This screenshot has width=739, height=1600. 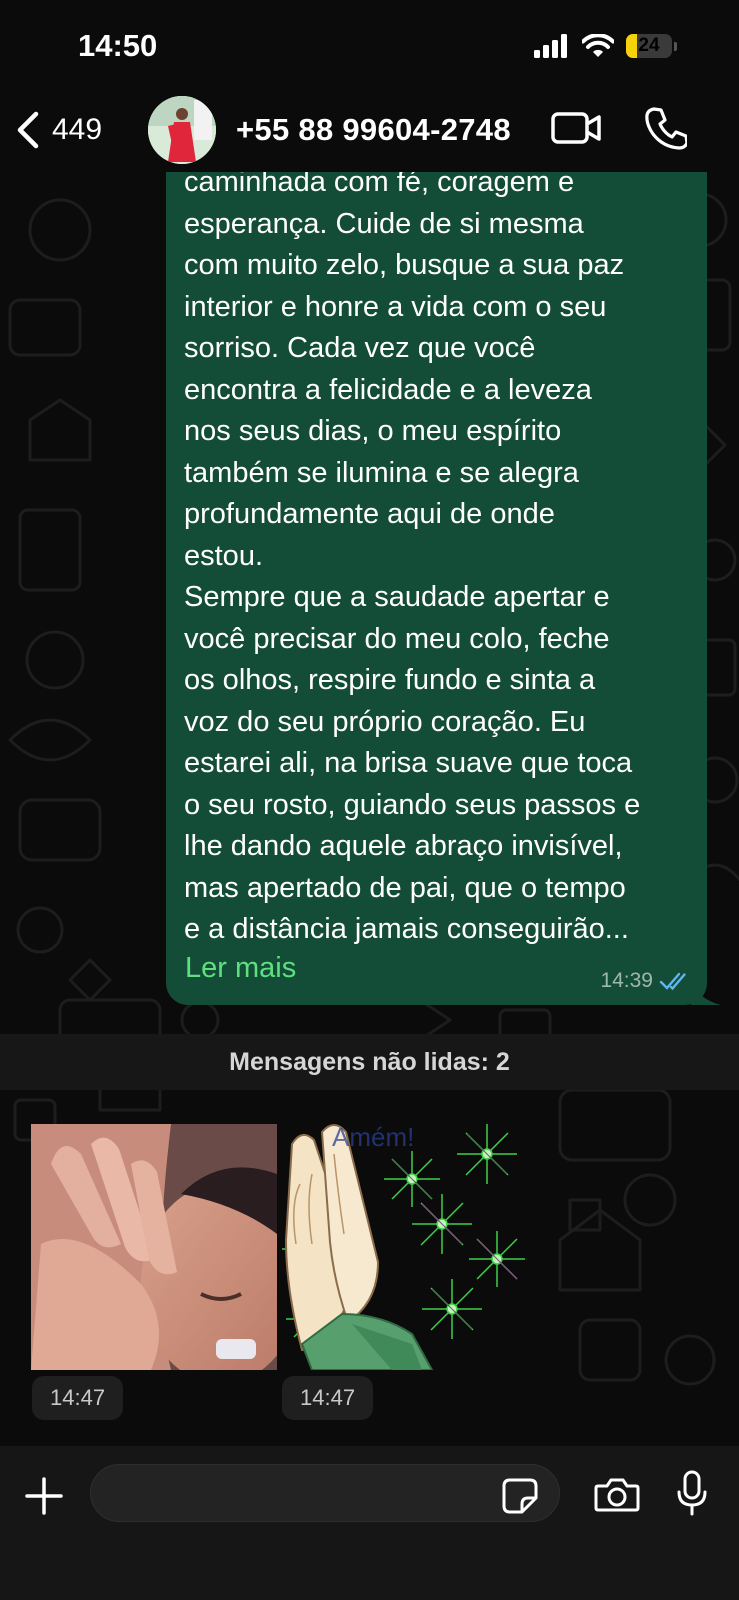 I want to click on sticker-button, so click(x=520, y=1498).